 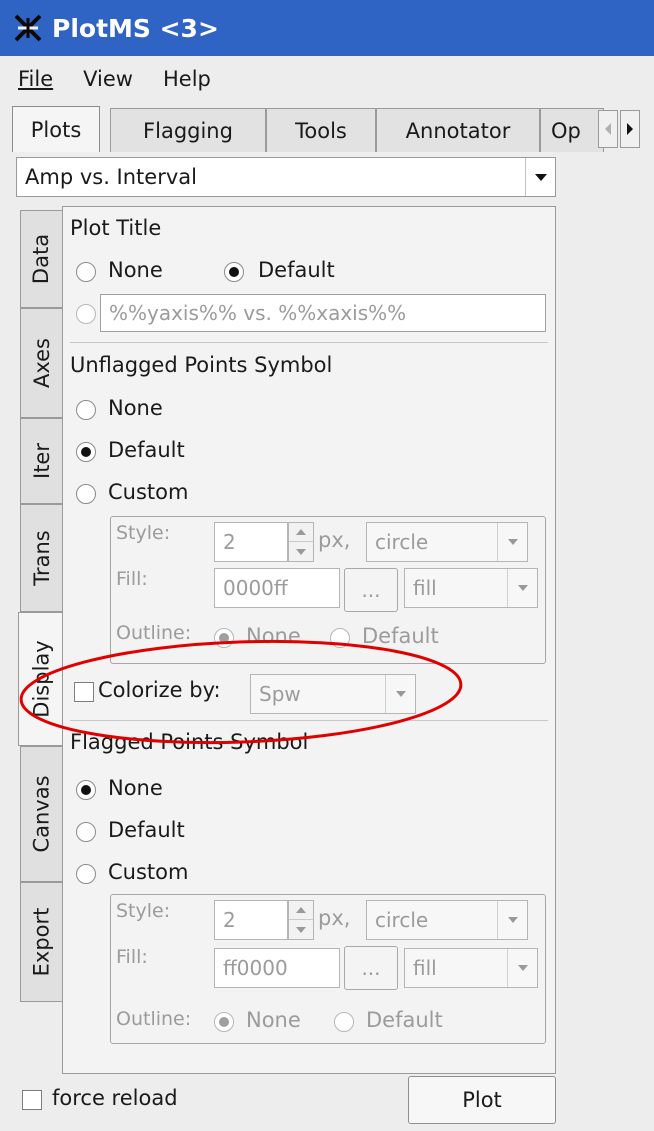 What do you see at coordinates (41, 259) in the screenshot?
I see `side-tab-data: Data` at bounding box center [41, 259].